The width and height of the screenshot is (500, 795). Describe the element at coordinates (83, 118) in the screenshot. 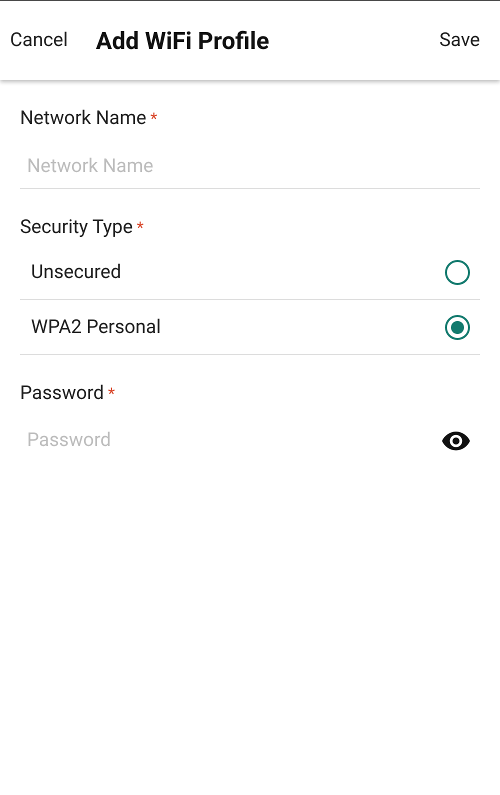

I see `field-label: Network Name` at that location.